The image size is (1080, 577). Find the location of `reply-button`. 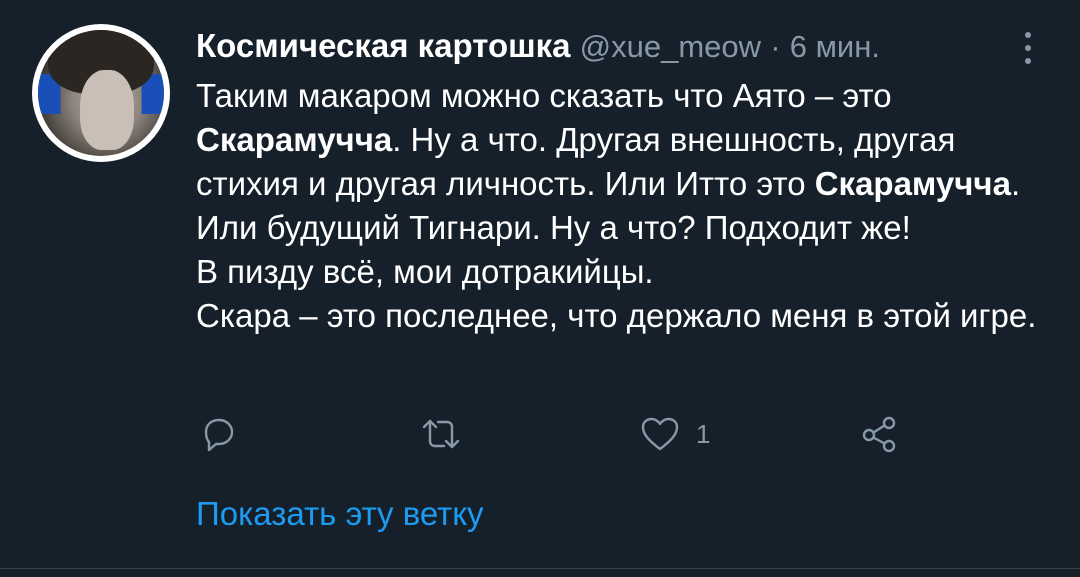

reply-button is located at coordinates (219, 434).